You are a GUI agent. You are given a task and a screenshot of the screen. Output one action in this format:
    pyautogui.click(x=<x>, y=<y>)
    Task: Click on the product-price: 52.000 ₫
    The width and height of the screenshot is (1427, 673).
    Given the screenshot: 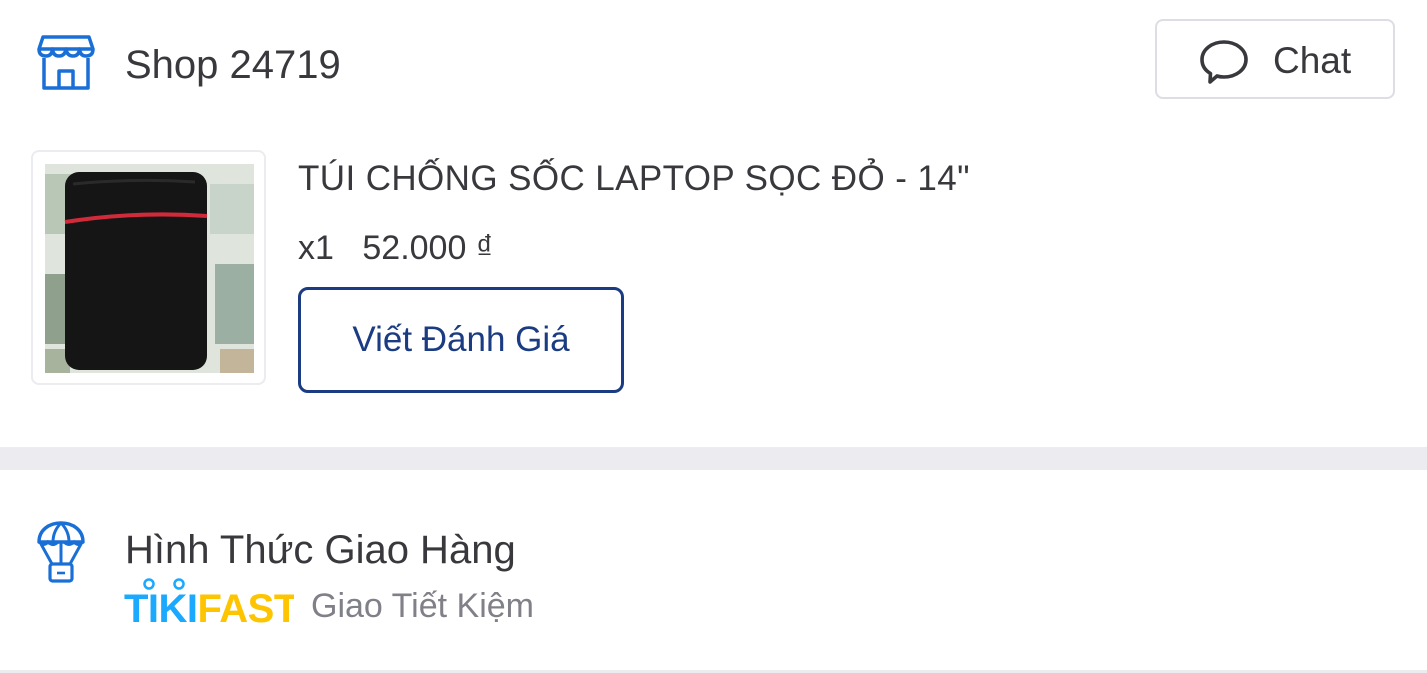 What is the action you would take?
    pyautogui.click(x=428, y=248)
    